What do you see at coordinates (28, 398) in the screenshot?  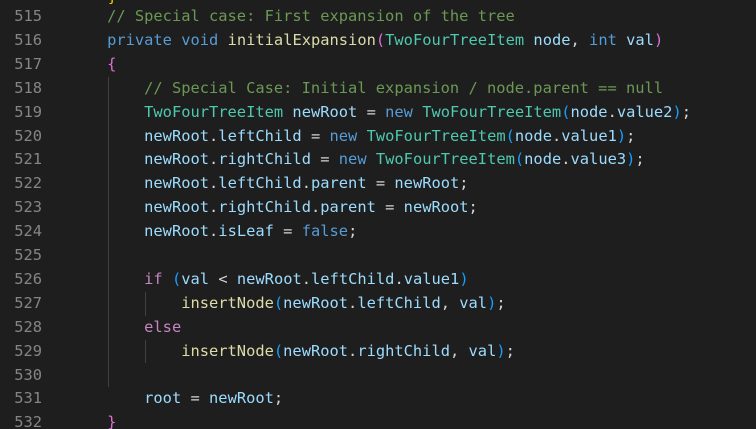 I see `line-number: 531` at bounding box center [28, 398].